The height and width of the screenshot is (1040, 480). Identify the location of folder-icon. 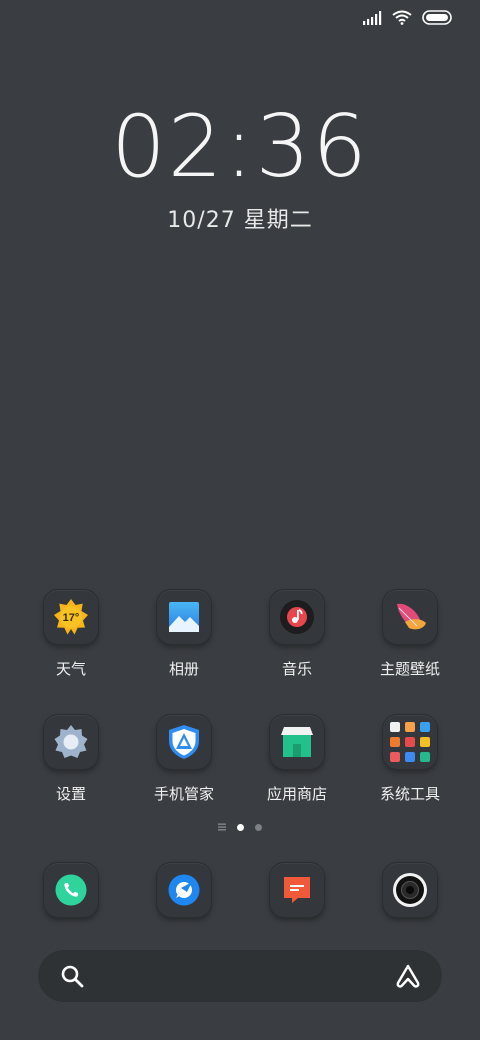
(410, 742).